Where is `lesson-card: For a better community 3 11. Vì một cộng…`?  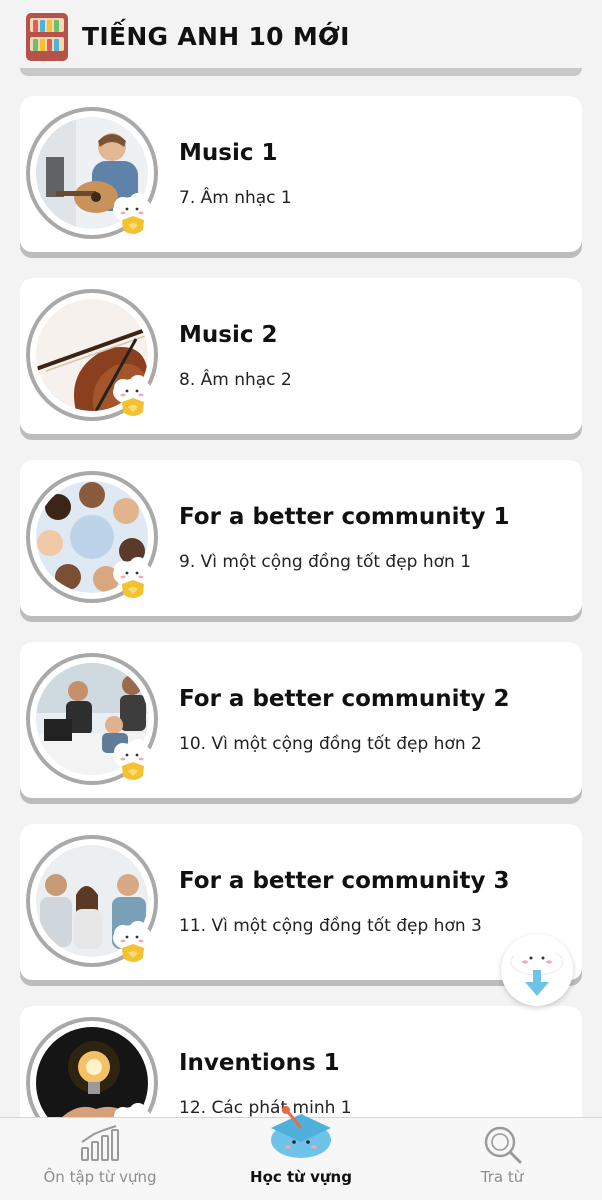 lesson-card: For a better community 3 11. Vì một cộng… is located at coordinates (301, 905).